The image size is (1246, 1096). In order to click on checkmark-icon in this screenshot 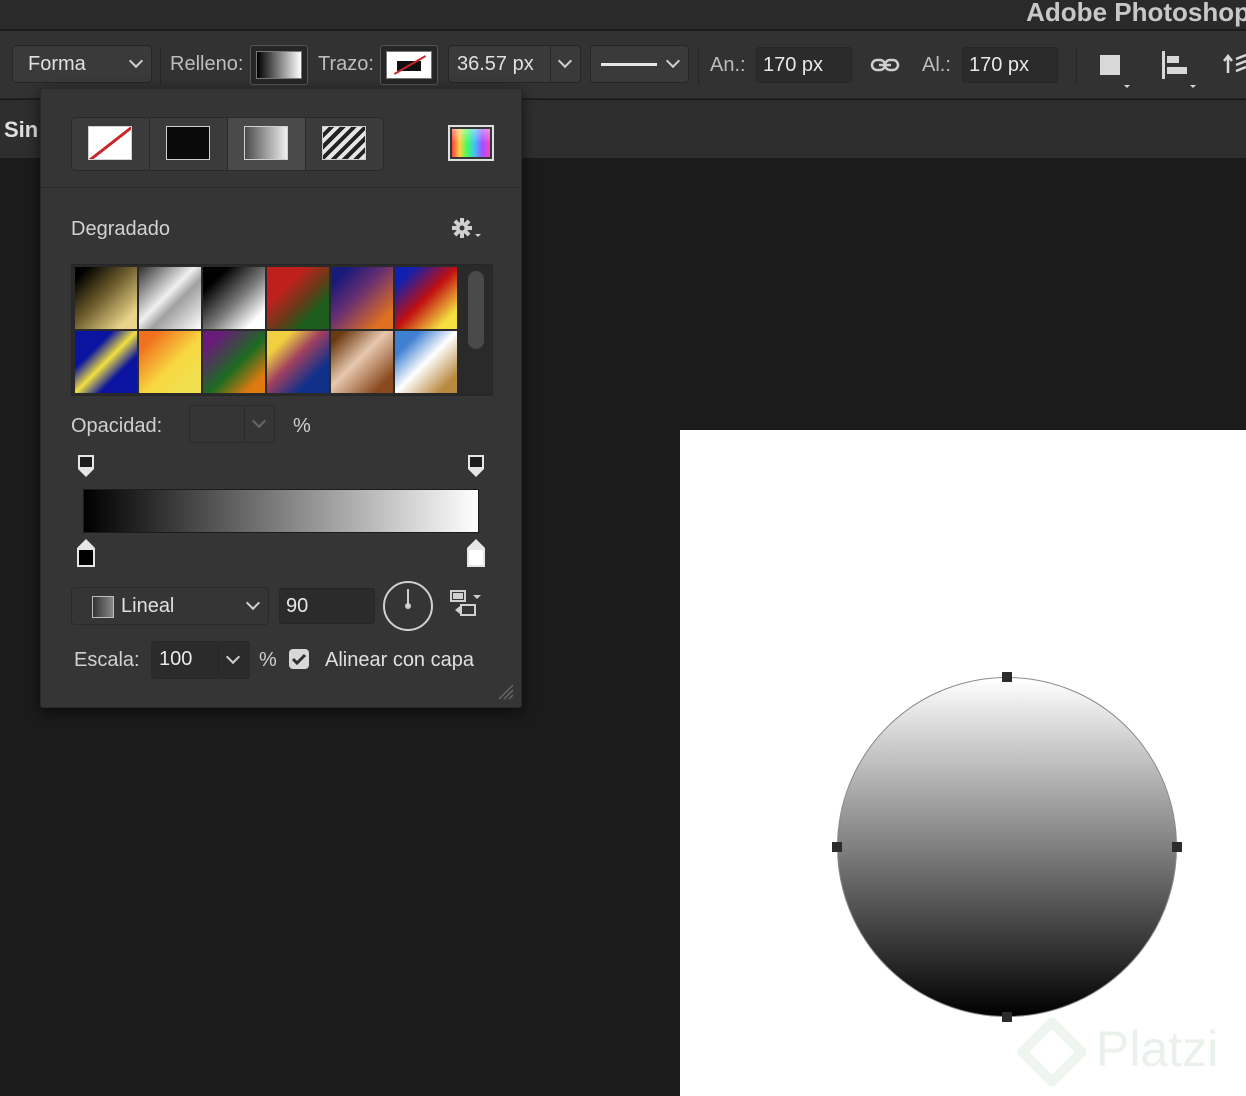, I will do `click(299, 659)`.